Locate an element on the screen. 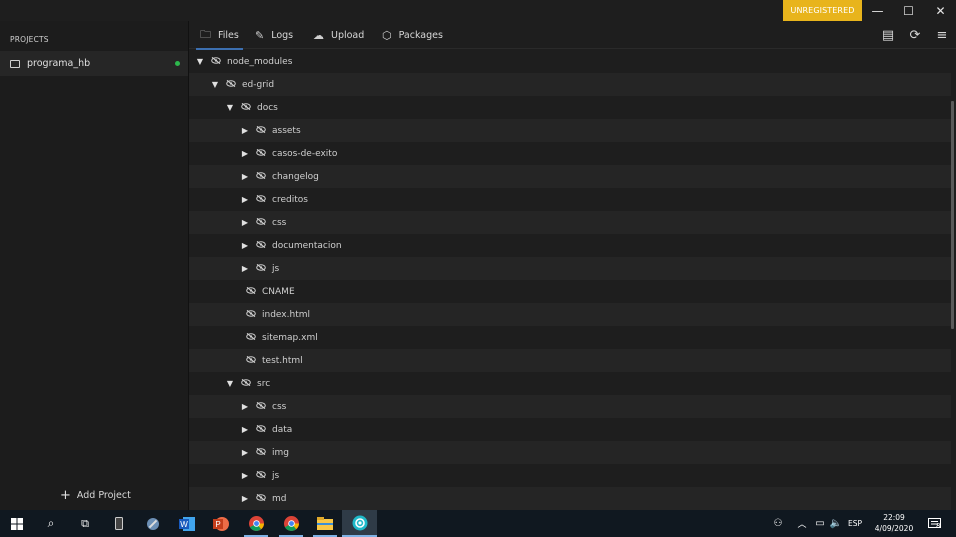 Image resolution: width=956 pixels, height=537 pixels. project-item: programa_hb is located at coordinates (94, 63).